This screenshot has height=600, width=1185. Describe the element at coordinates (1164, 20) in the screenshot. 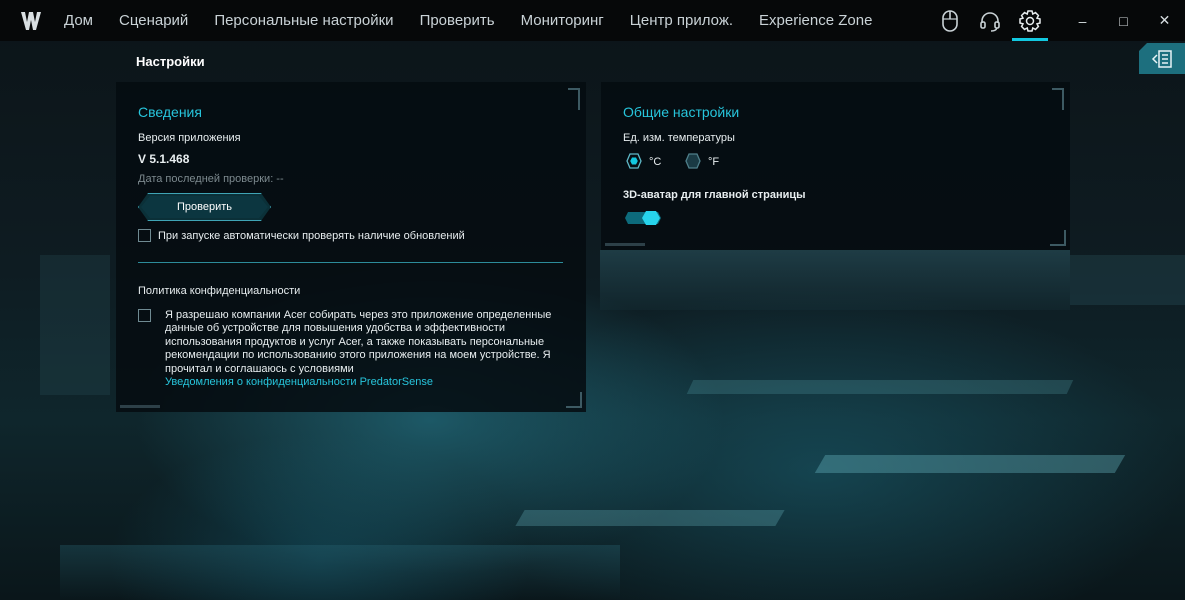

I see `close-button: ✕` at that location.